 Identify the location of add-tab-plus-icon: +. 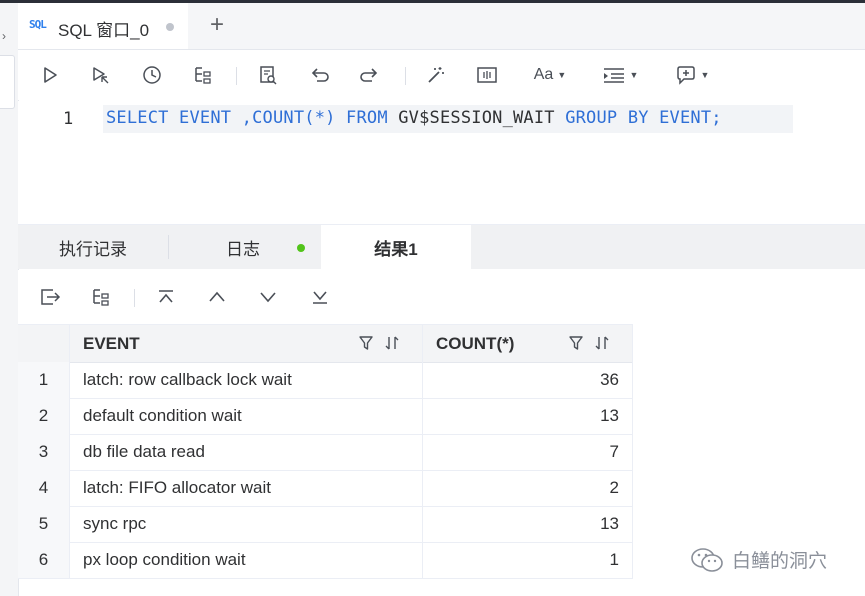
(217, 25).